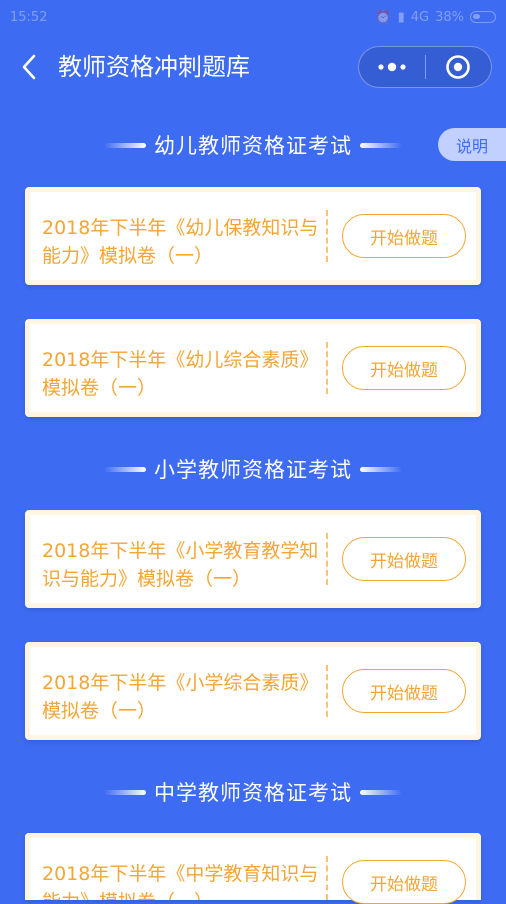 Image resolution: width=506 pixels, height=904 pixels. I want to click on exam-card-title: 2018年下半年《小学综合素质》模拟卷（一）, so click(180, 697).